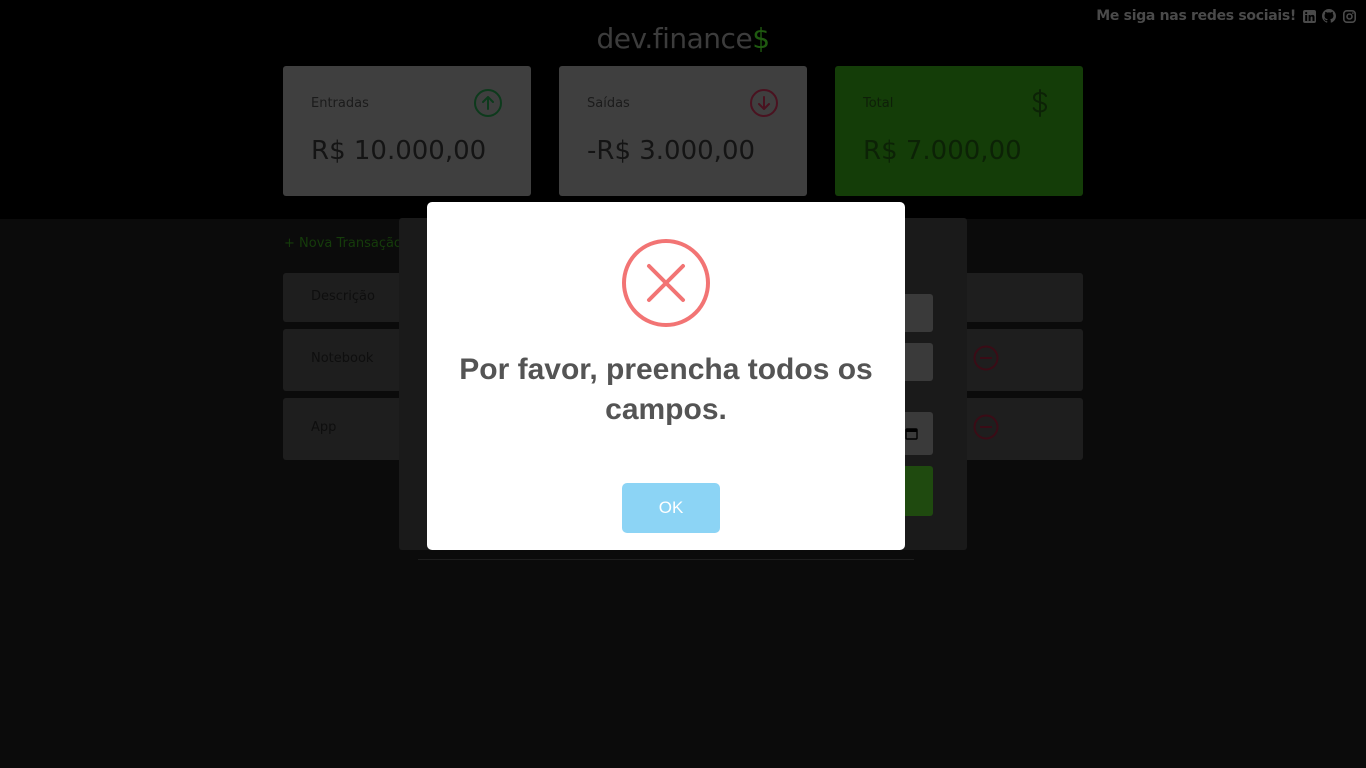  I want to click on income-value: R$ 10.000,00, so click(399, 151).